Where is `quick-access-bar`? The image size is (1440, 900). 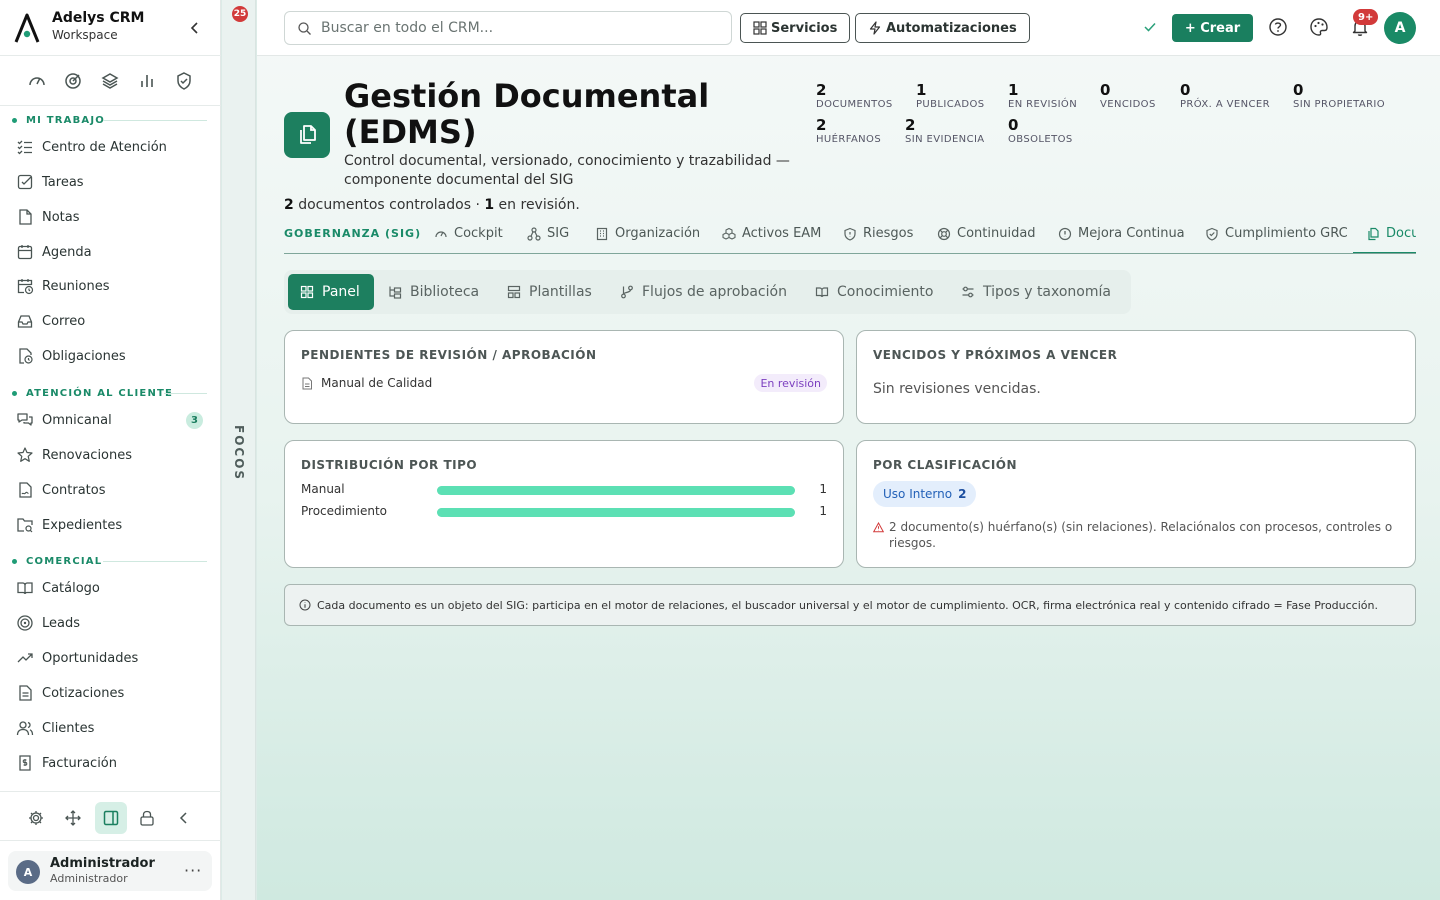
quick-access-bar is located at coordinates (110, 81).